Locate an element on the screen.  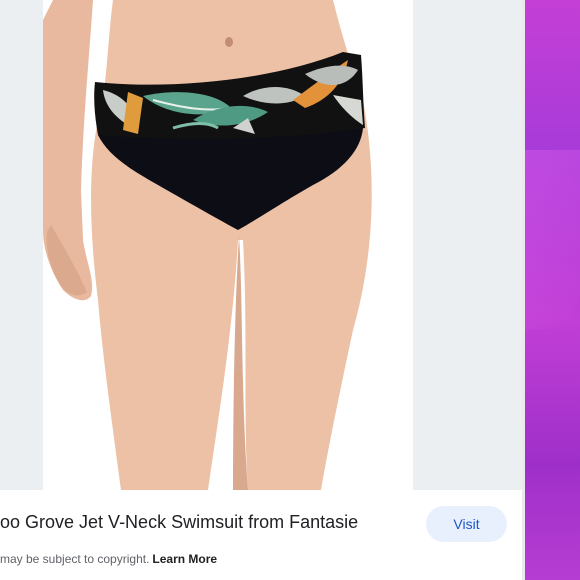
panel-edge is located at coordinates (523, 290).